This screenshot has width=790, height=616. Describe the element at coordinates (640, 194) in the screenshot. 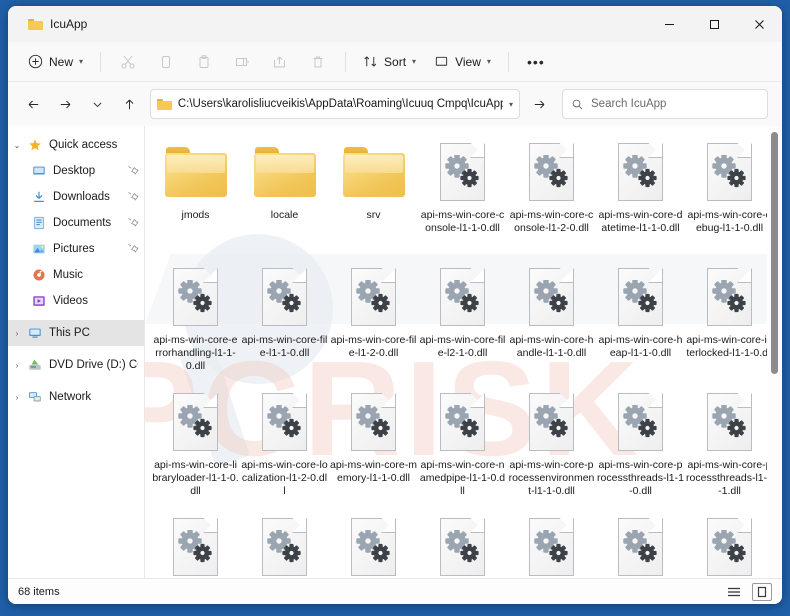

I see `file-item: api-ms-win-core-datetime-l1-1-0.dll` at that location.